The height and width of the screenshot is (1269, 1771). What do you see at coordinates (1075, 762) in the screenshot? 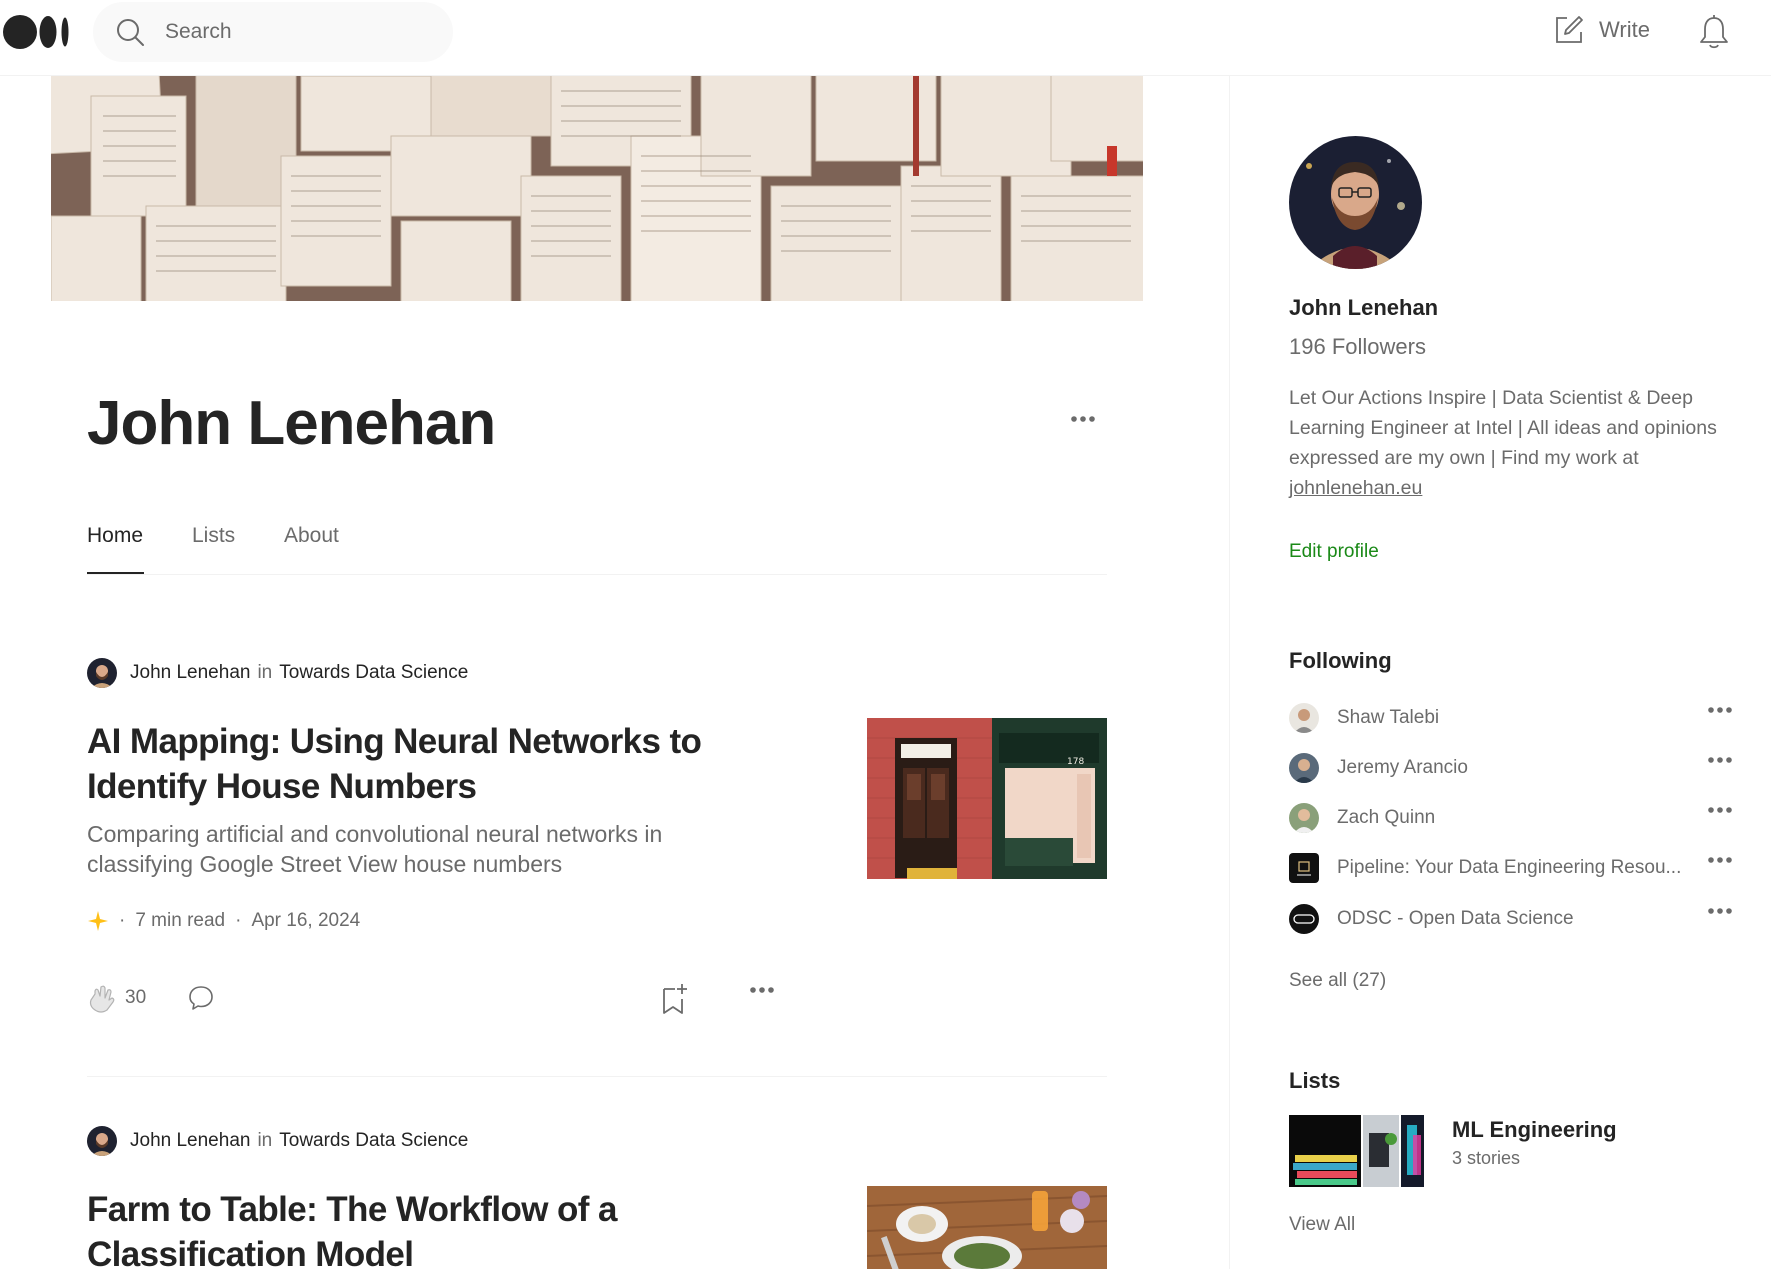
I see `svg-text: 178` at bounding box center [1075, 762].